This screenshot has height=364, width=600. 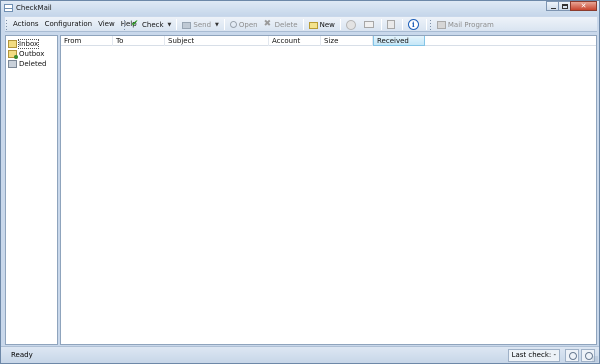 What do you see at coordinates (233, 24) in the screenshot?
I see `magnifier-icon` at bounding box center [233, 24].